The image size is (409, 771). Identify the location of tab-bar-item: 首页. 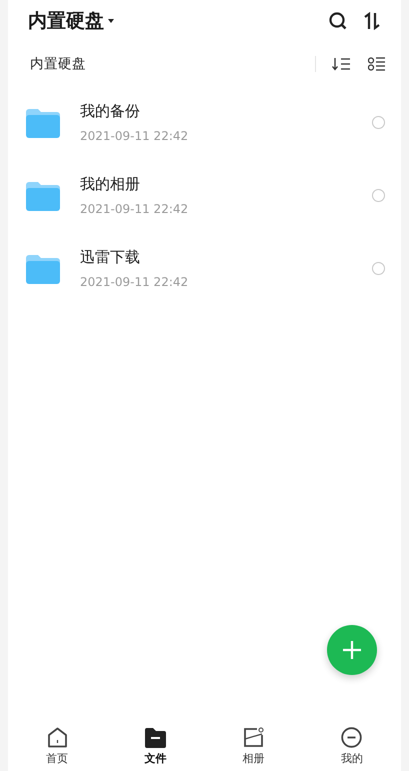
(57, 746).